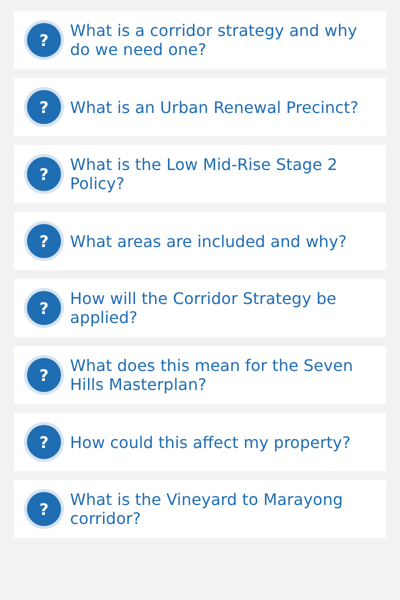  Describe the element at coordinates (210, 442) in the screenshot. I see `faq-question: How could this affect my property?` at that location.